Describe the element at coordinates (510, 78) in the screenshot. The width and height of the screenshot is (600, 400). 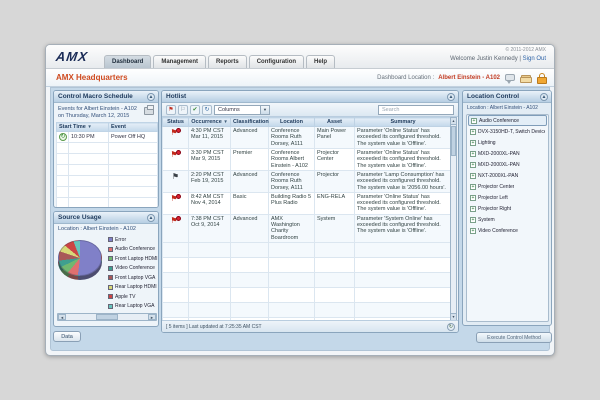
I see `chat-bubble-icon` at that location.